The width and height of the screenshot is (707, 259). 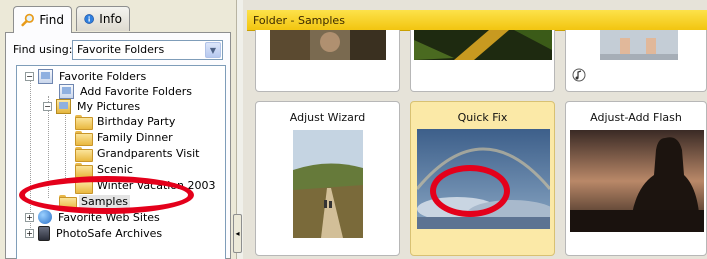 I want to click on photo-card-adjust-add-flash: Adjust-Add Flash, so click(x=636, y=178).